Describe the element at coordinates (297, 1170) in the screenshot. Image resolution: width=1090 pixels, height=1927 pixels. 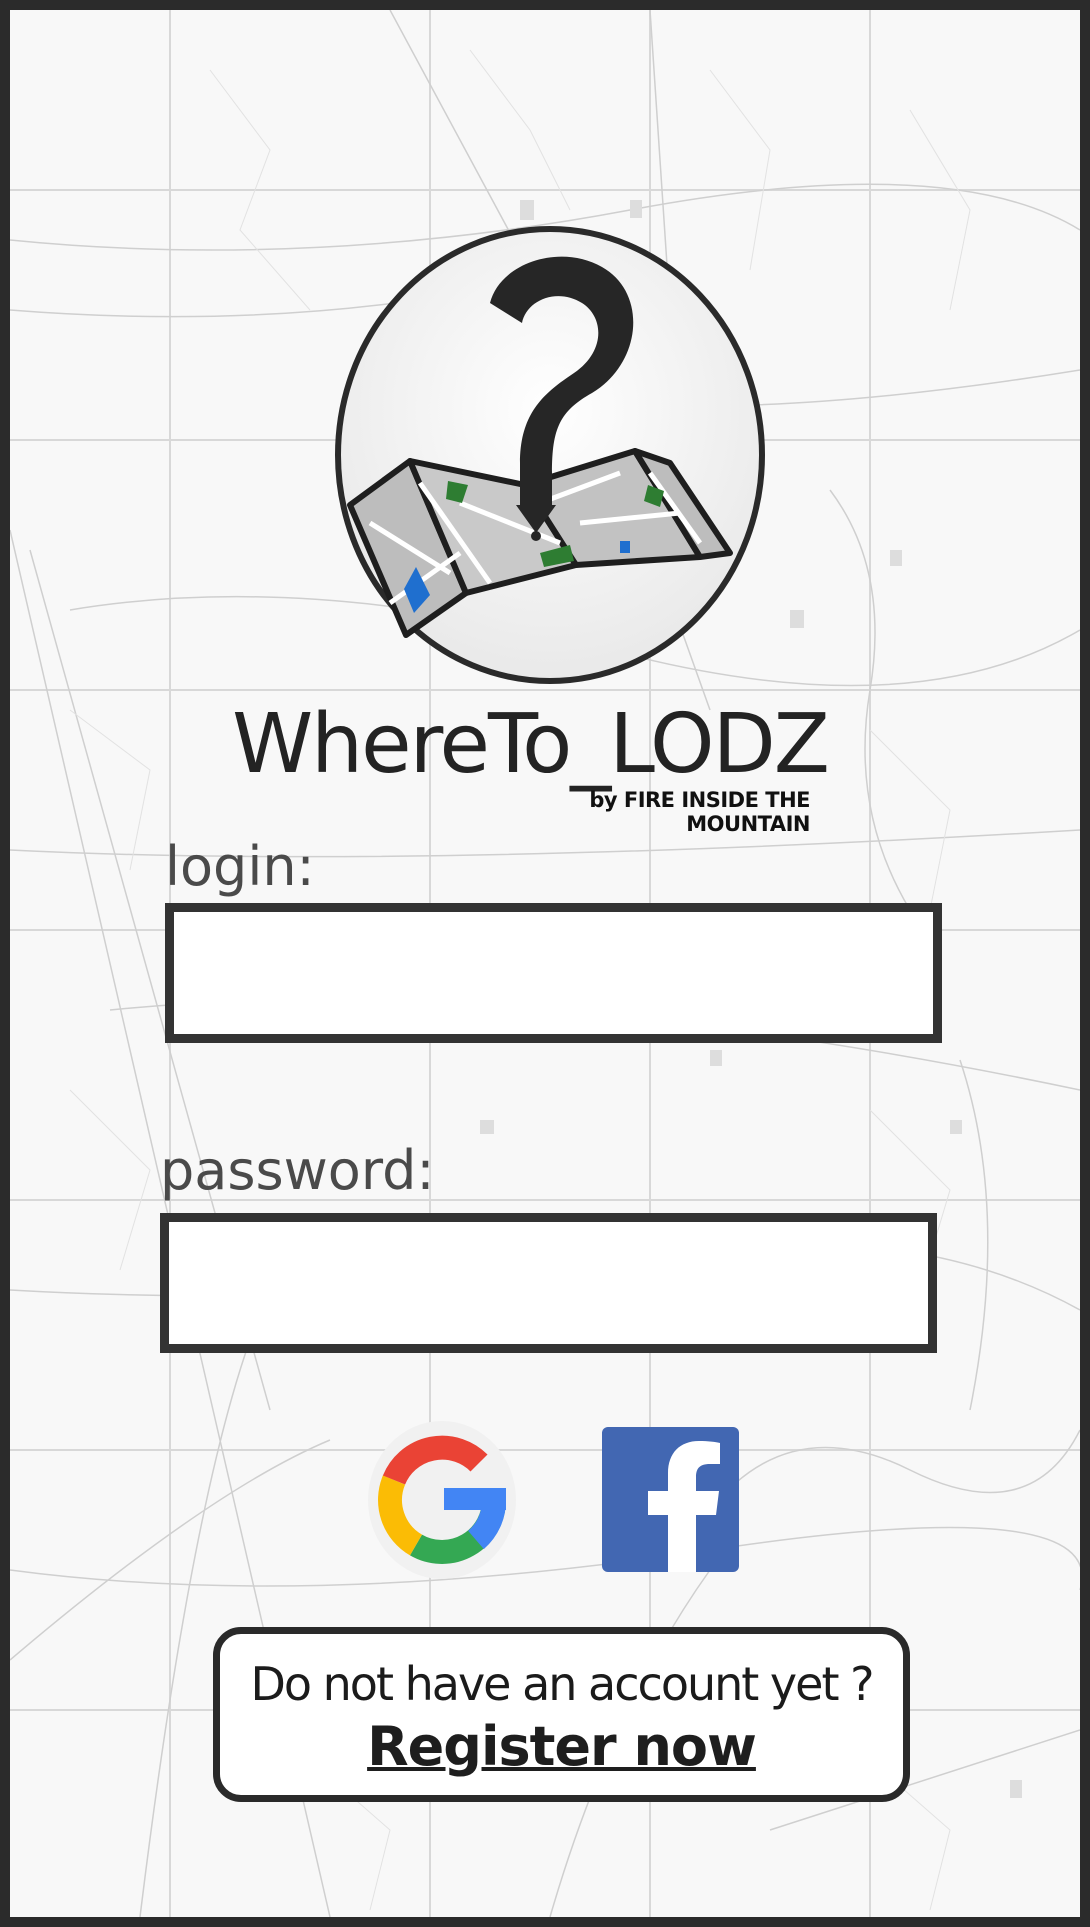
I see `password-label: password:` at that location.